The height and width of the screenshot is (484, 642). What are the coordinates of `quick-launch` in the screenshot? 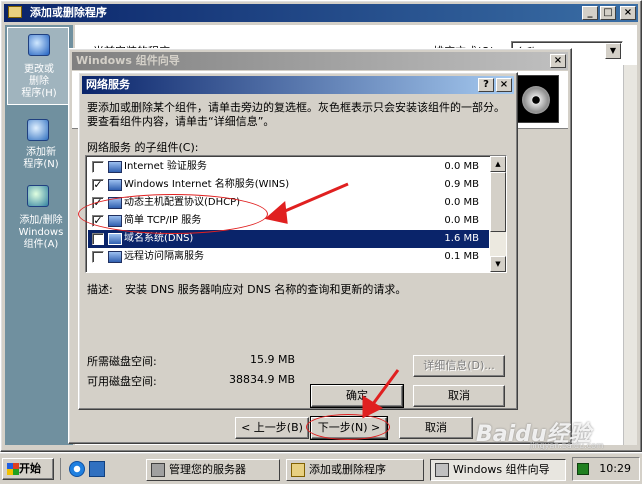 It's located at (85, 469).